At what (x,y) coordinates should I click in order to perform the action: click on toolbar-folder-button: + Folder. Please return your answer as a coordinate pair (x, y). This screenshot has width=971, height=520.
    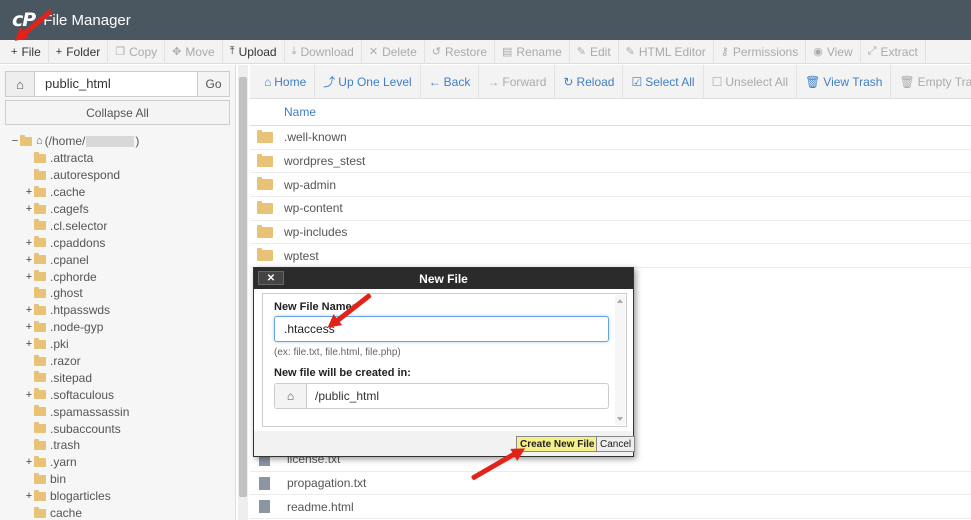
    Looking at the image, I should click on (79, 51).